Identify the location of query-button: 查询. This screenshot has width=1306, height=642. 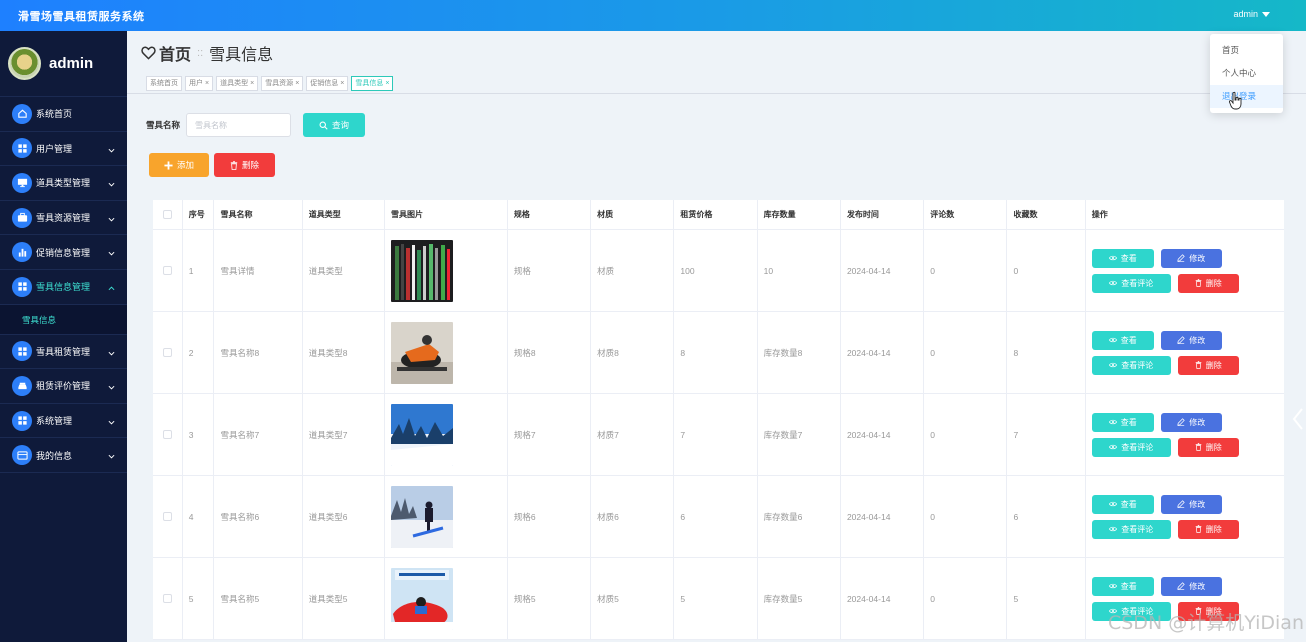
(334, 125).